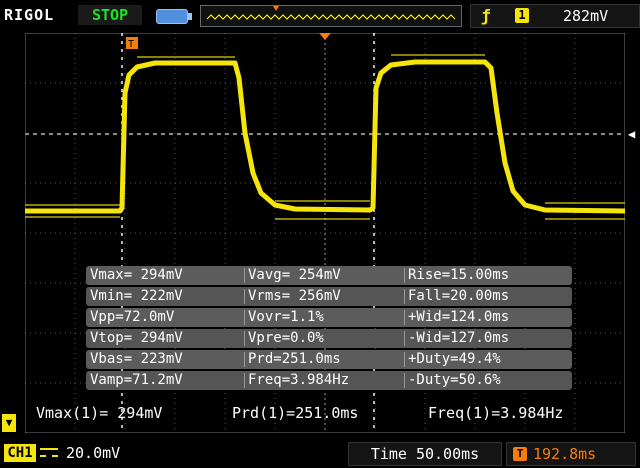  I want to click on meas-rise: Rise=15.00ms, so click(459, 275).